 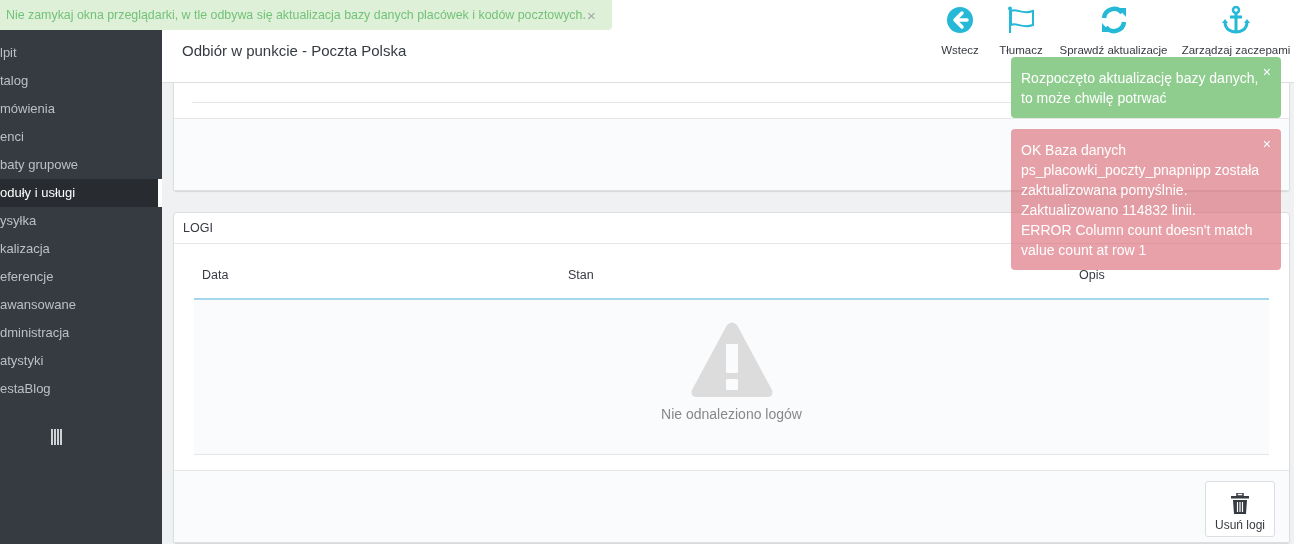 I want to click on toolbar-button: Wstecz, so click(x=960, y=31).